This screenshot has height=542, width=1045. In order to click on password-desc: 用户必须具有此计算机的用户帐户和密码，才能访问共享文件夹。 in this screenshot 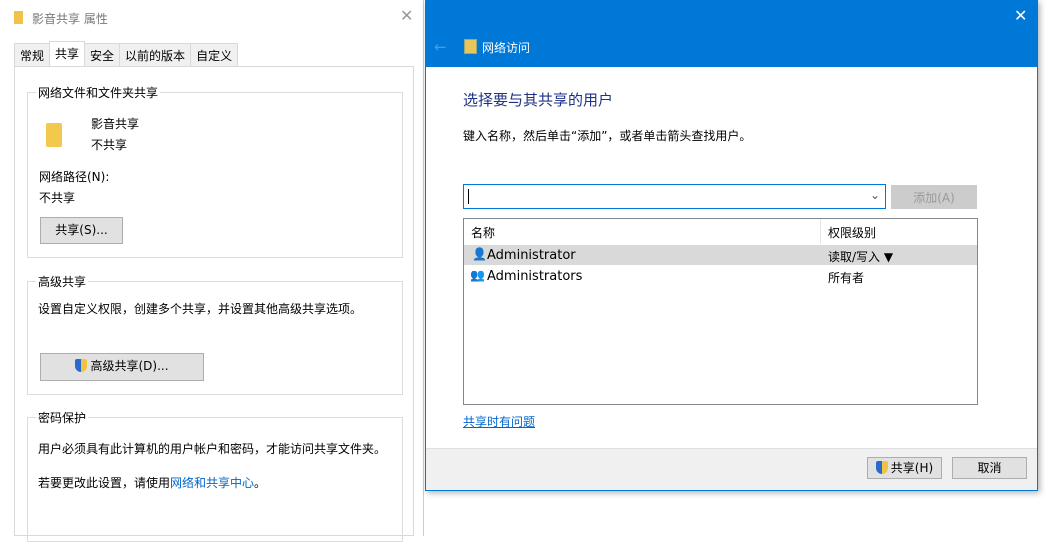, I will do `click(212, 449)`.